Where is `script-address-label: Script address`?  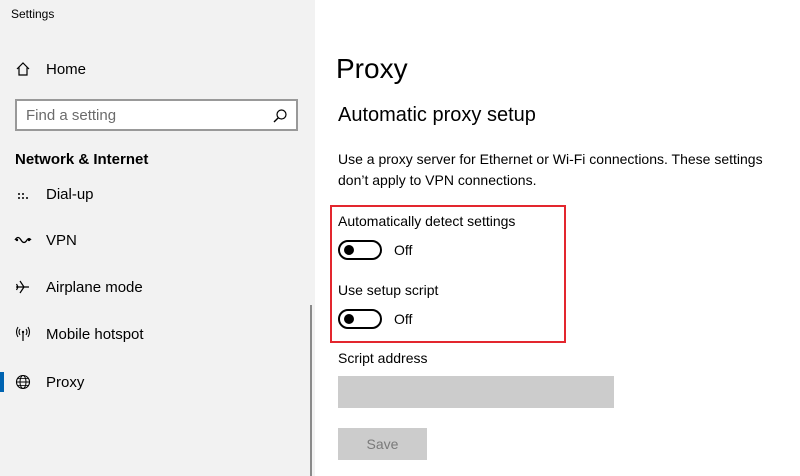 script-address-label: Script address is located at coordinates (383, 358).